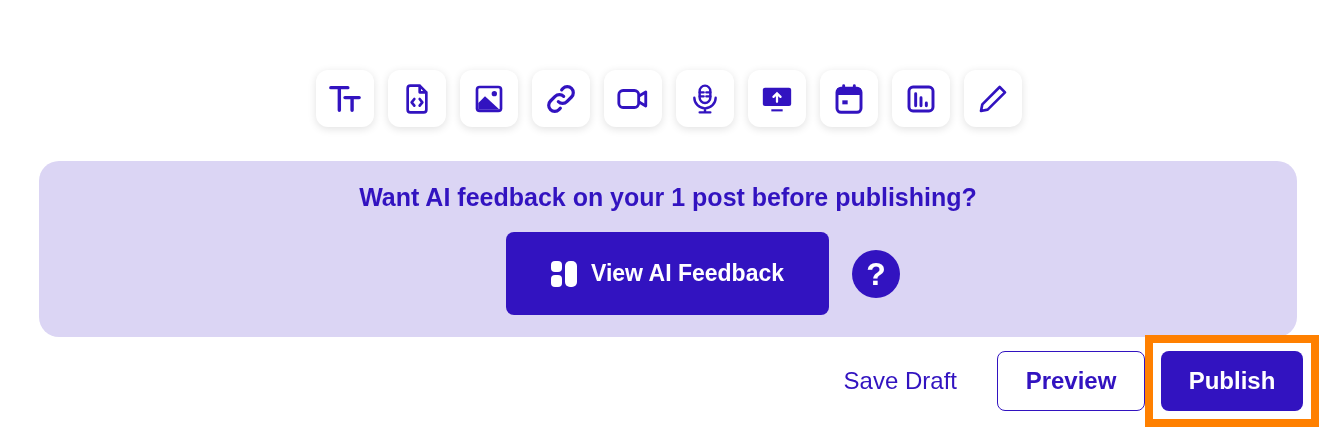  What do you see at coordinates (344, 98) in the screenshot?
I see `text-format-button` at bounding box center [344, 98].